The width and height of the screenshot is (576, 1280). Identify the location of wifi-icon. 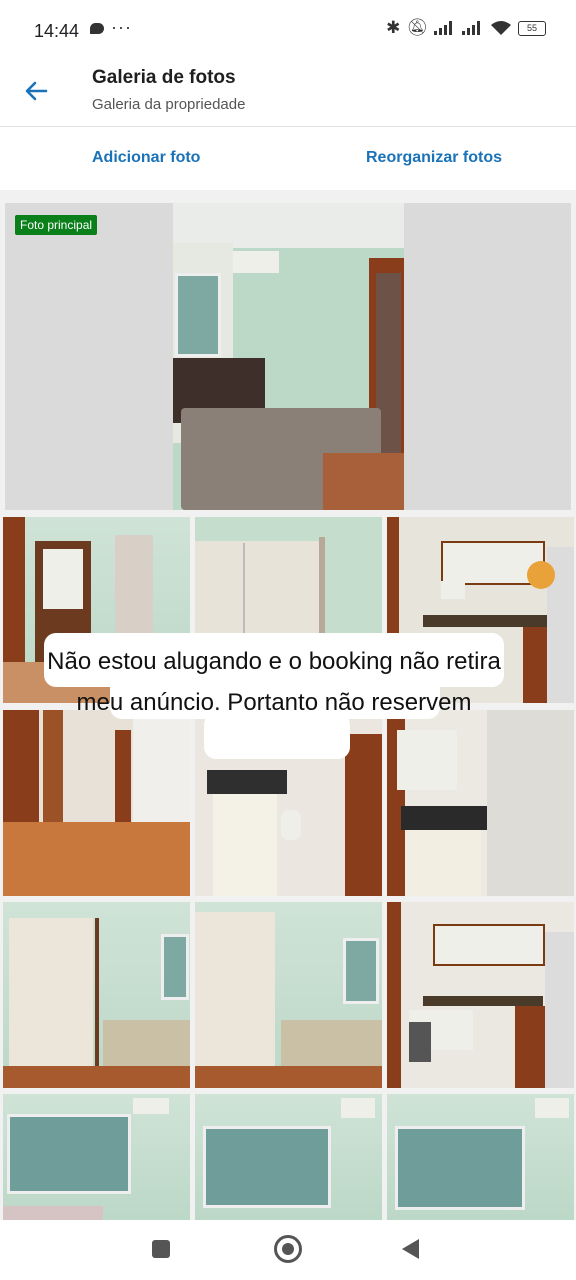
(501, 28).